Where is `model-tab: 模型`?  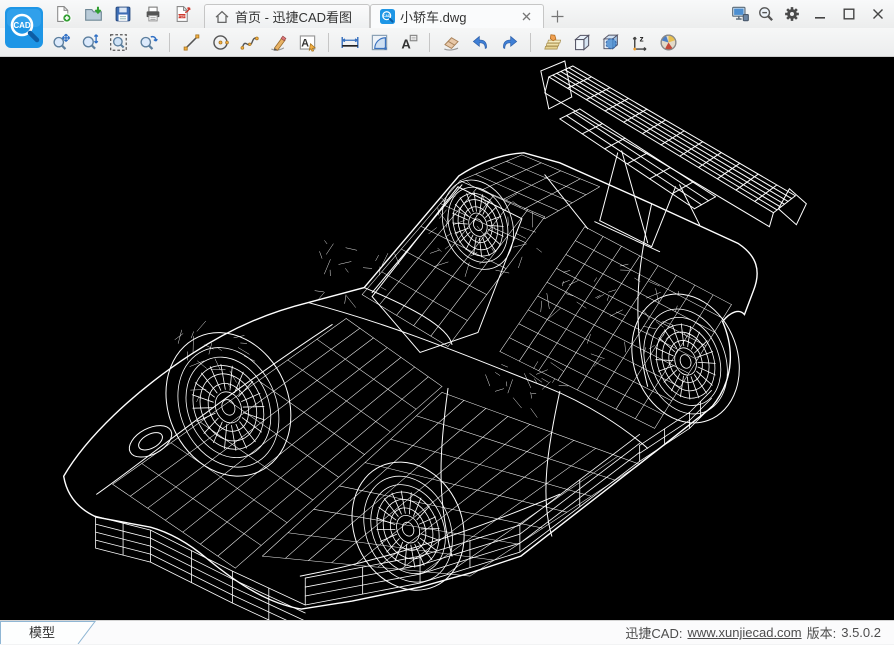
model-tab: 模型 is located at coordinates (54, 632).